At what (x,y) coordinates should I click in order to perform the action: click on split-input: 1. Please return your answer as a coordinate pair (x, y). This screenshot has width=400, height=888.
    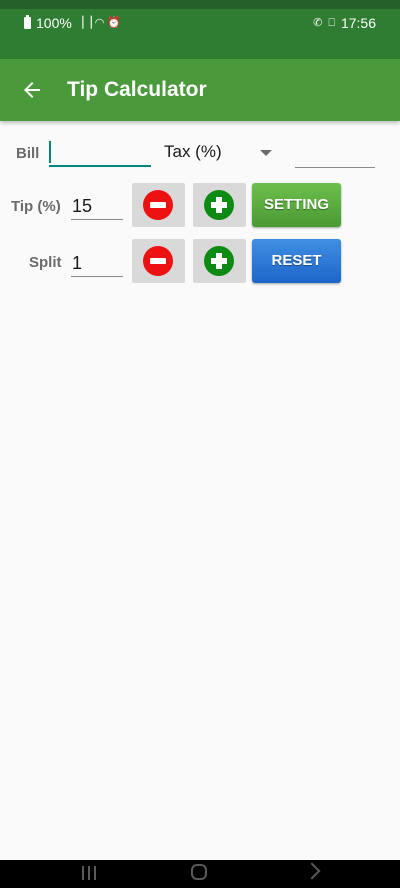
    Looking at the image, I should click on (97, 263).